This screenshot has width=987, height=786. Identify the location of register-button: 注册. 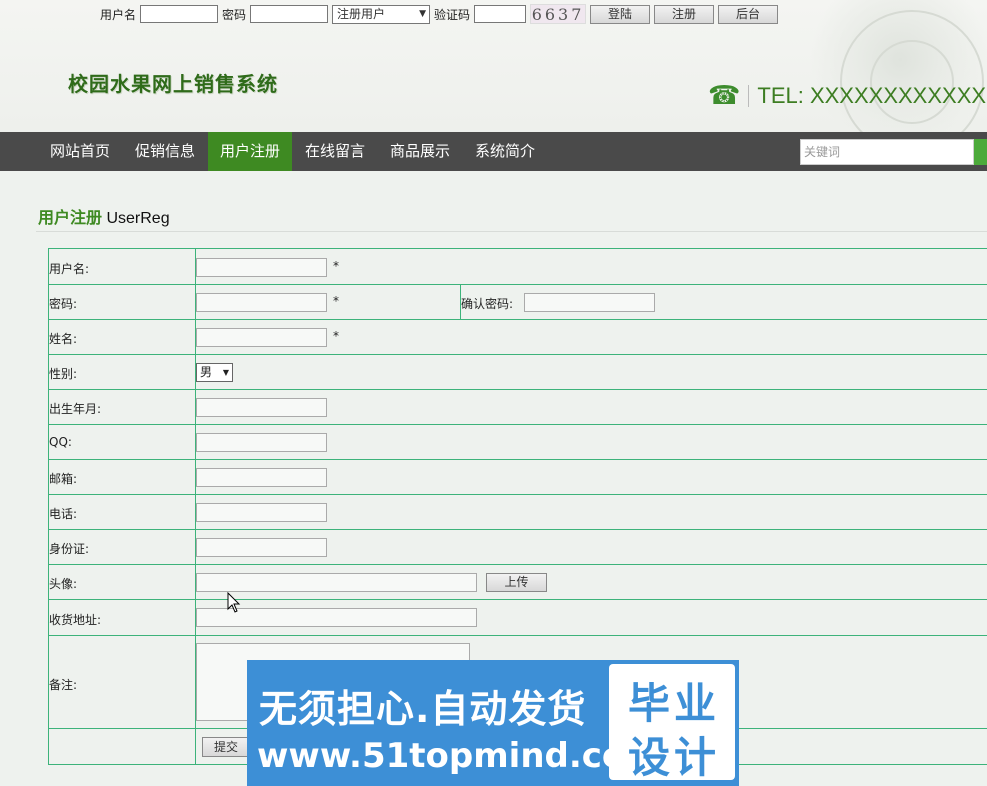
(684, 14).